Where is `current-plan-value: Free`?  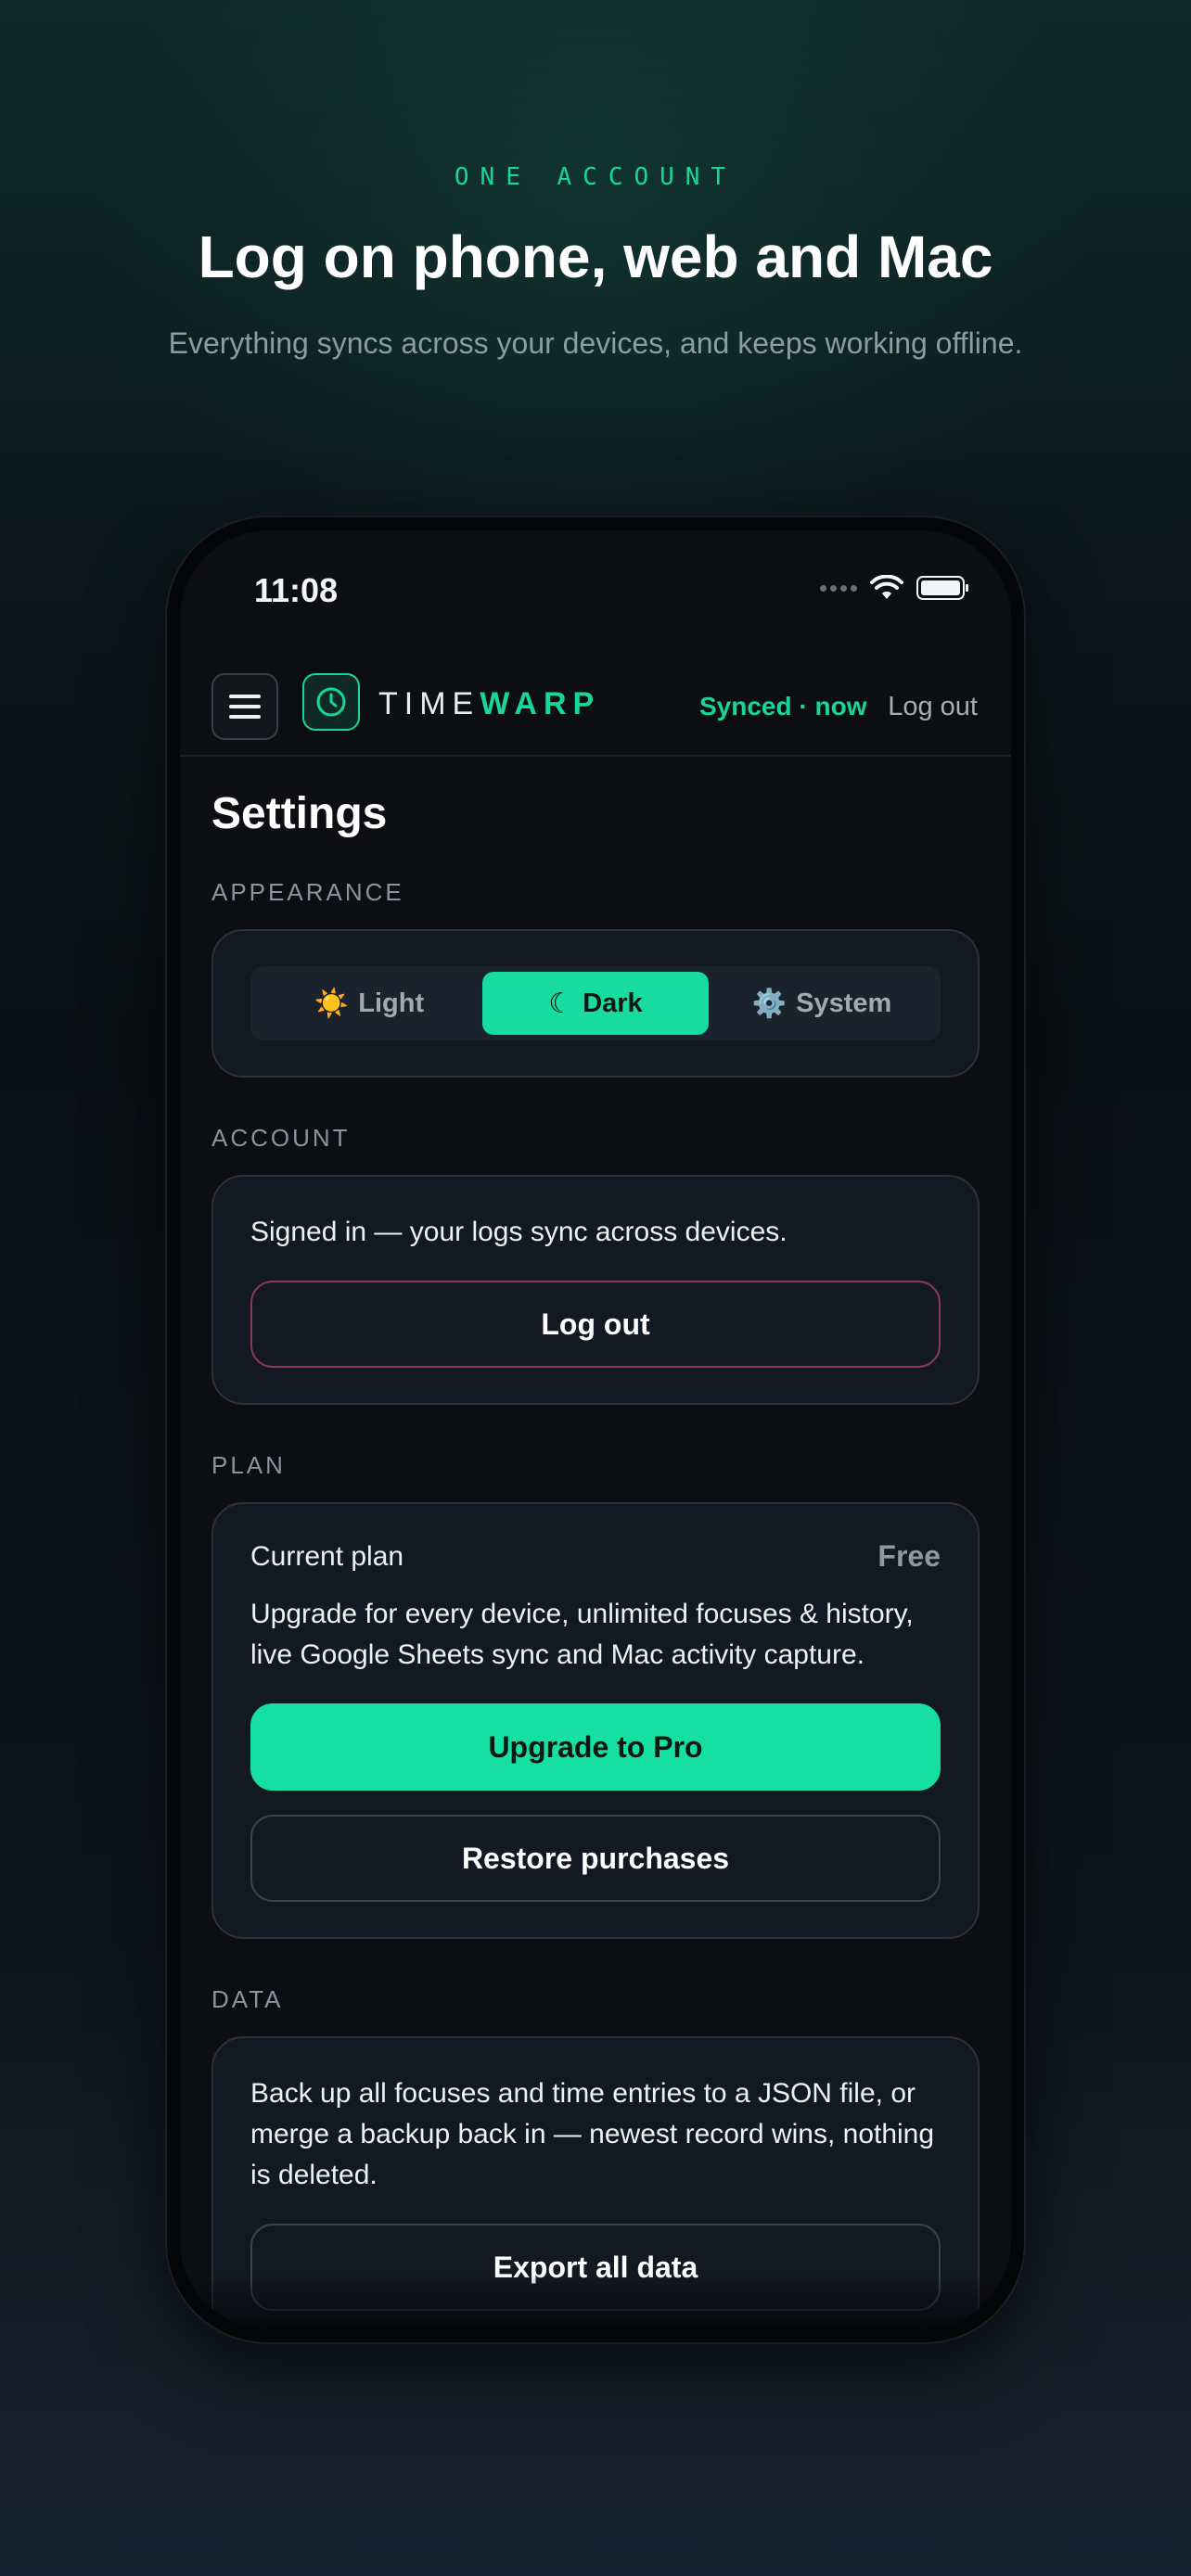
current-plan-value: Free is located at coordinates (909, 1556).